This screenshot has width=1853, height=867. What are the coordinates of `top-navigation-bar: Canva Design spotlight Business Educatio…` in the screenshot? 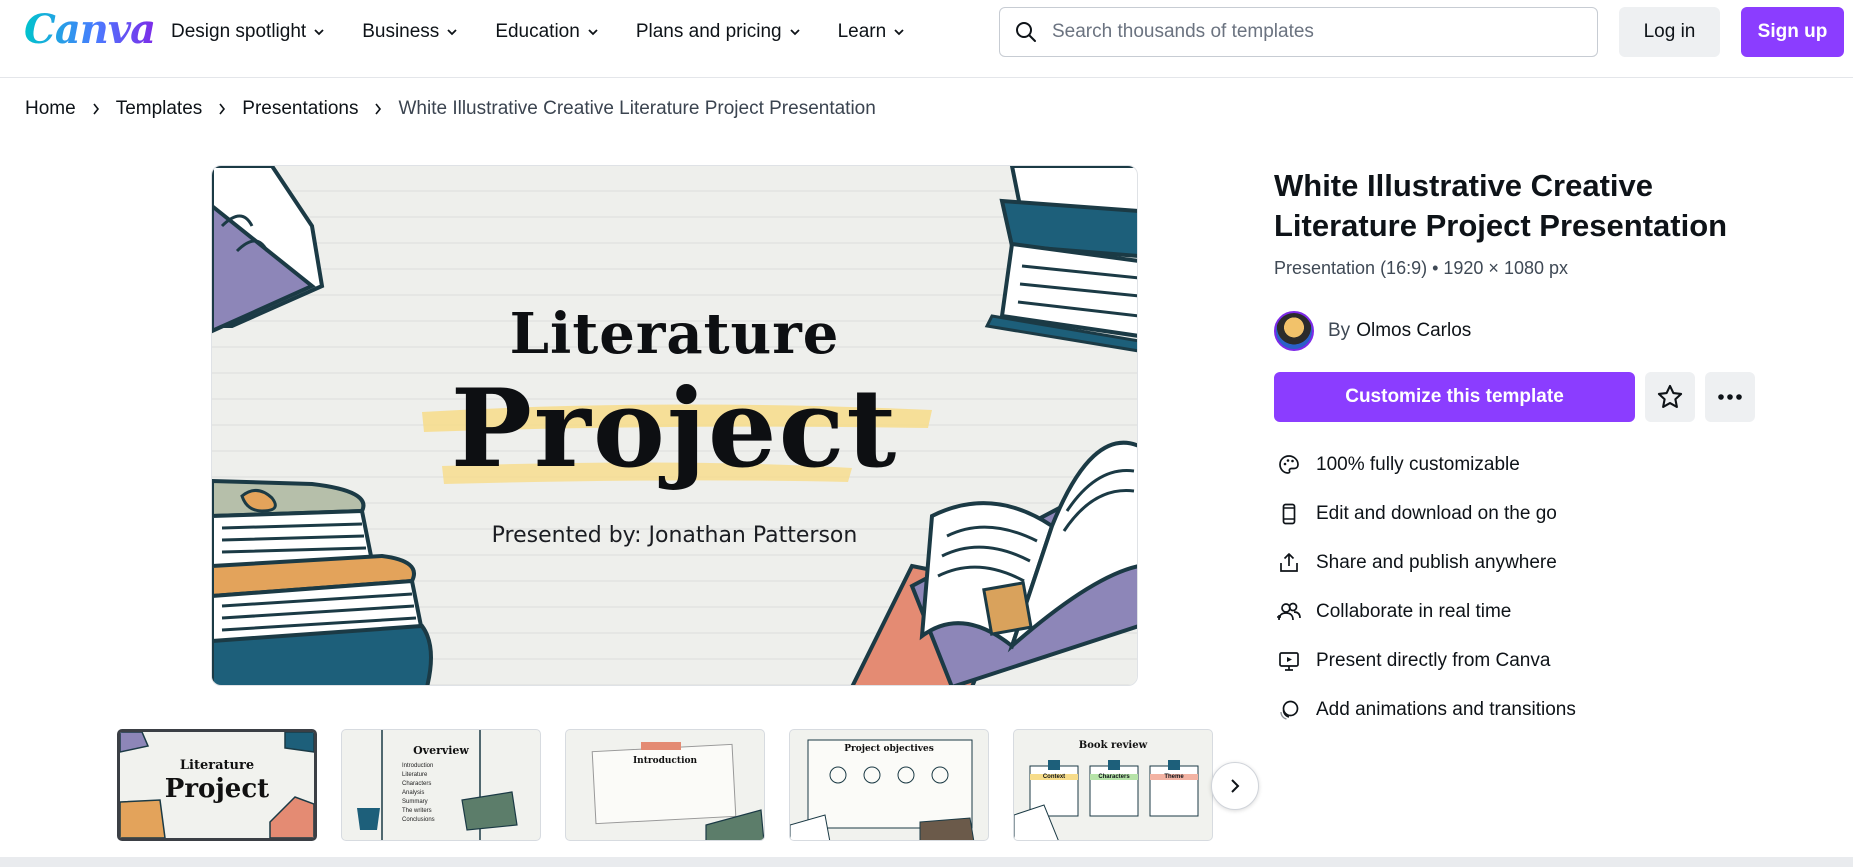 It's located at (926, 39).